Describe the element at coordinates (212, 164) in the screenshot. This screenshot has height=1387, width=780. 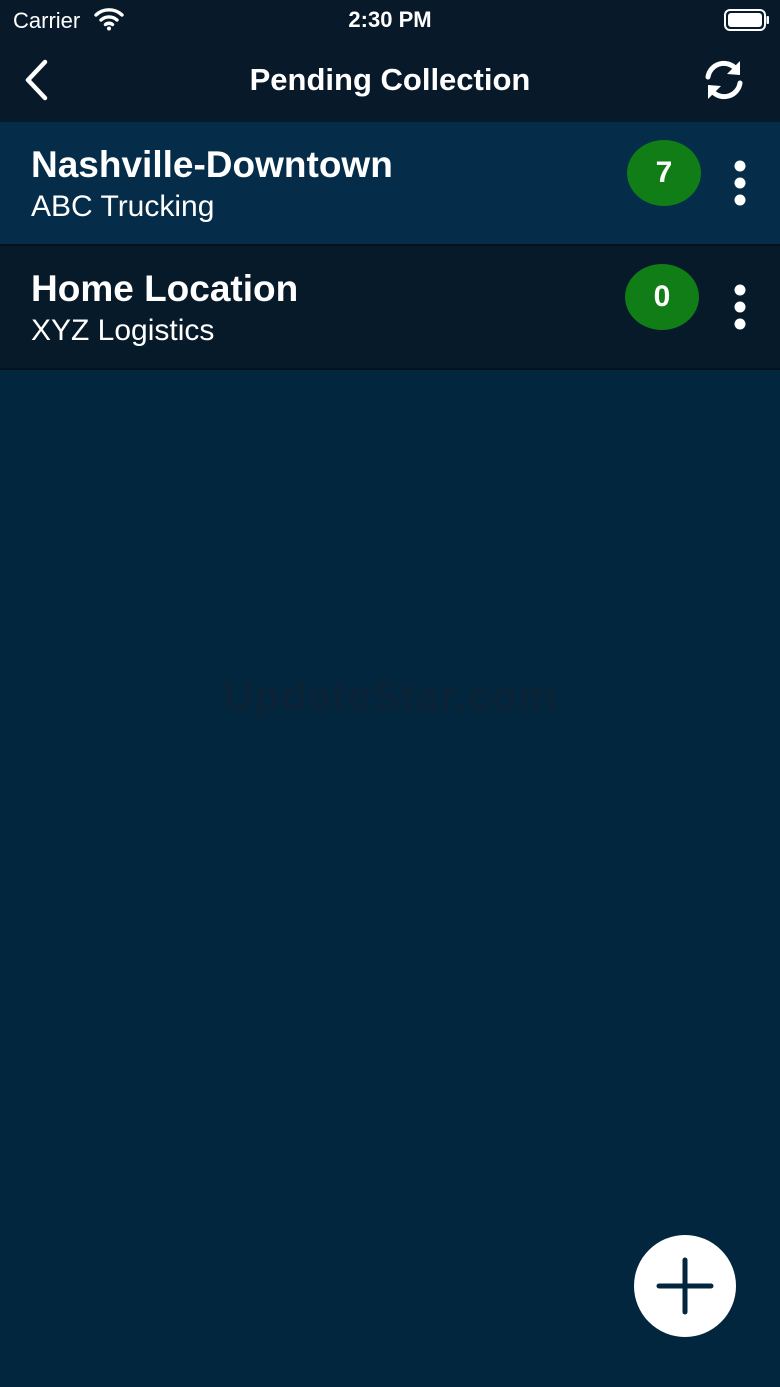
I see `location-name: Nashville-Downtown` at that location.